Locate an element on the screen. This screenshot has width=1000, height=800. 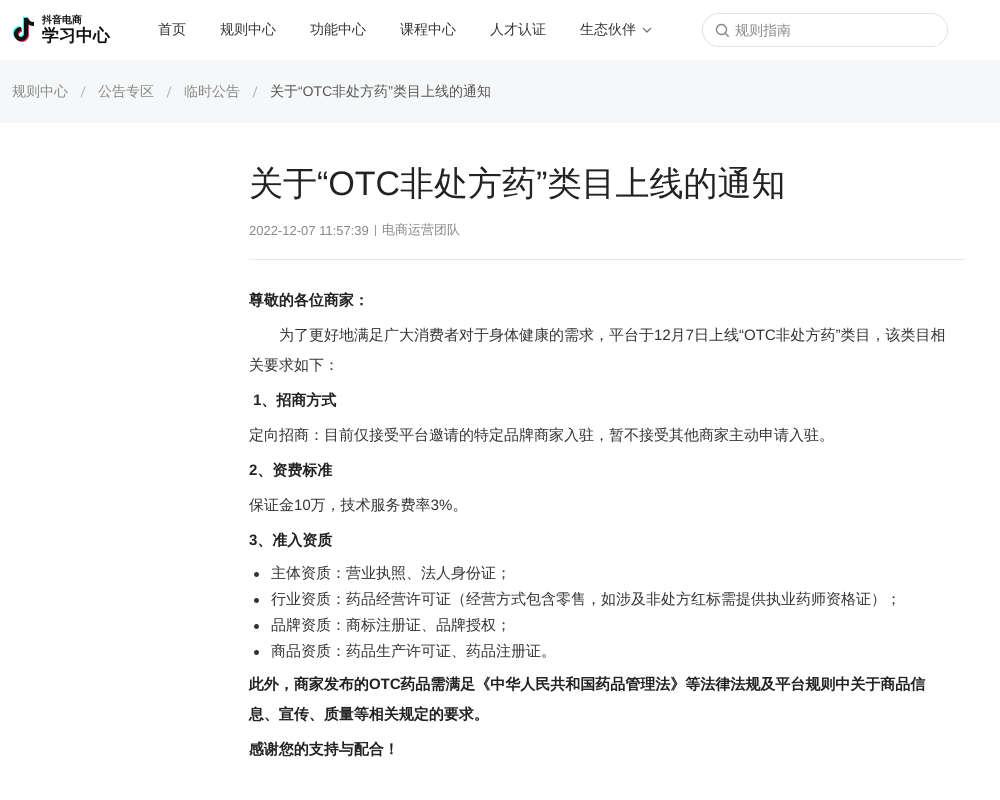
list-item: 行业资质：药品经营许可证（经营方式包含零售，如涉及非处方红标需提供执业药师资格证）； is located at coordinates (586, 600).